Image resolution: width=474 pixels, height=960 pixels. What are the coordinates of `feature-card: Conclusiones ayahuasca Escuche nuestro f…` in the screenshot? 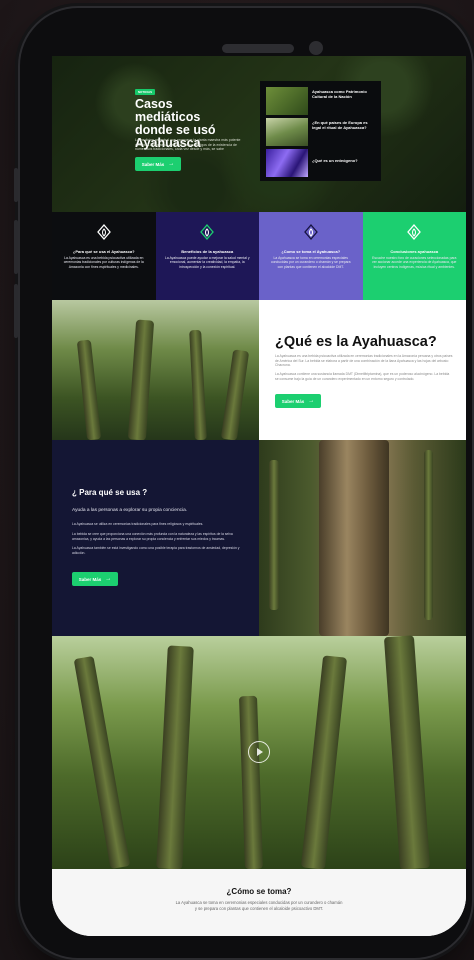 It's located at (414, 256).